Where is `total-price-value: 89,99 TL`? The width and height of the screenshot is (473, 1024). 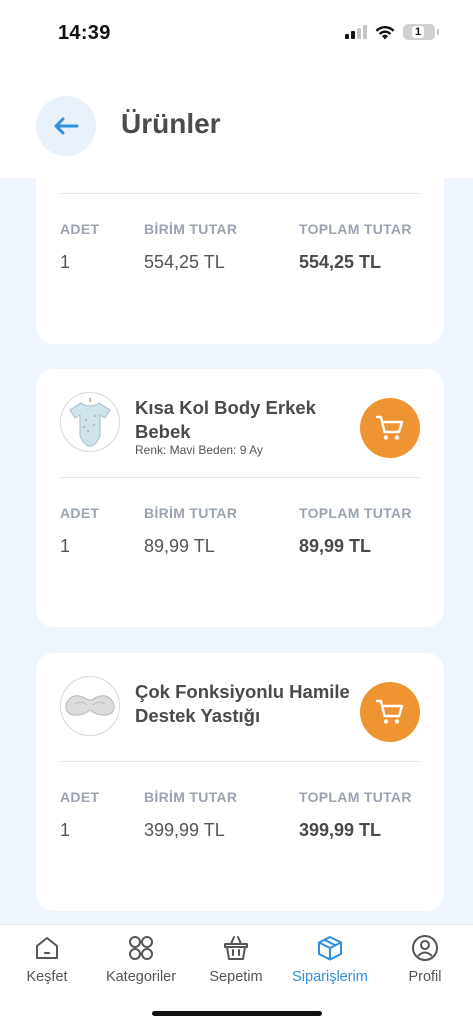
total-price-value: 89,99 TL is located at coordinates (335, 546).